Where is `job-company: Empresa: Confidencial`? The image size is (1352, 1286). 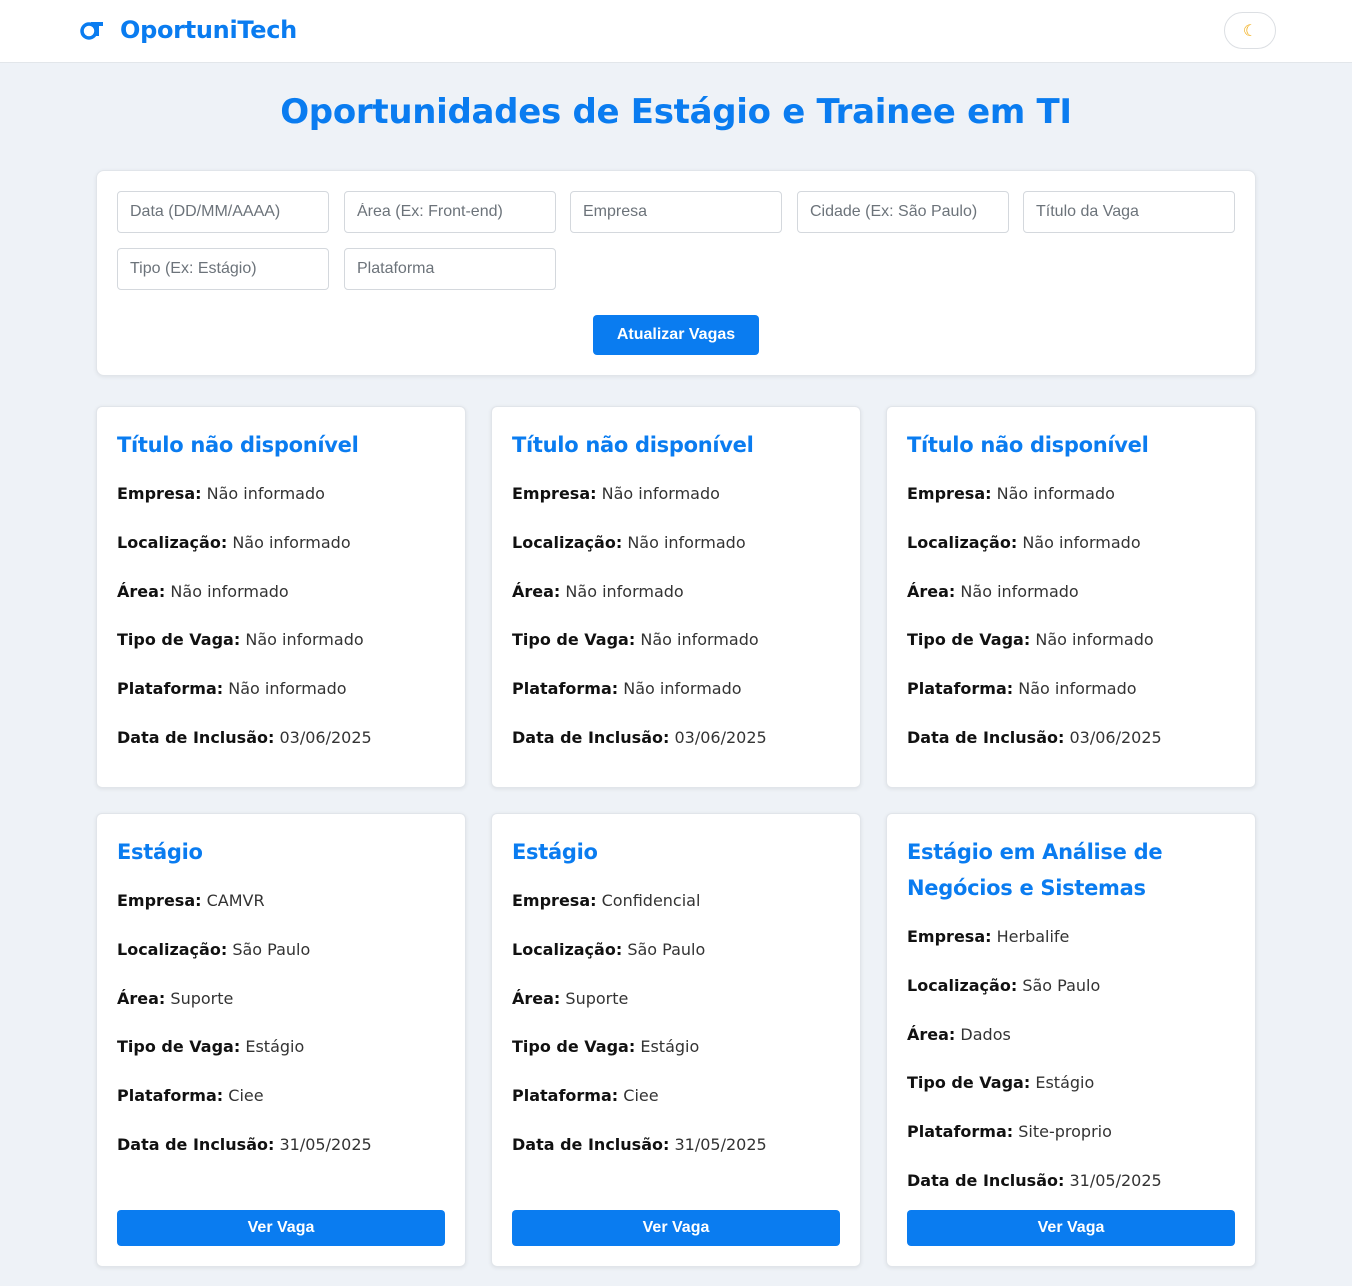
job-company: Empresa: Confidencial is located at coordinates (606, 900).